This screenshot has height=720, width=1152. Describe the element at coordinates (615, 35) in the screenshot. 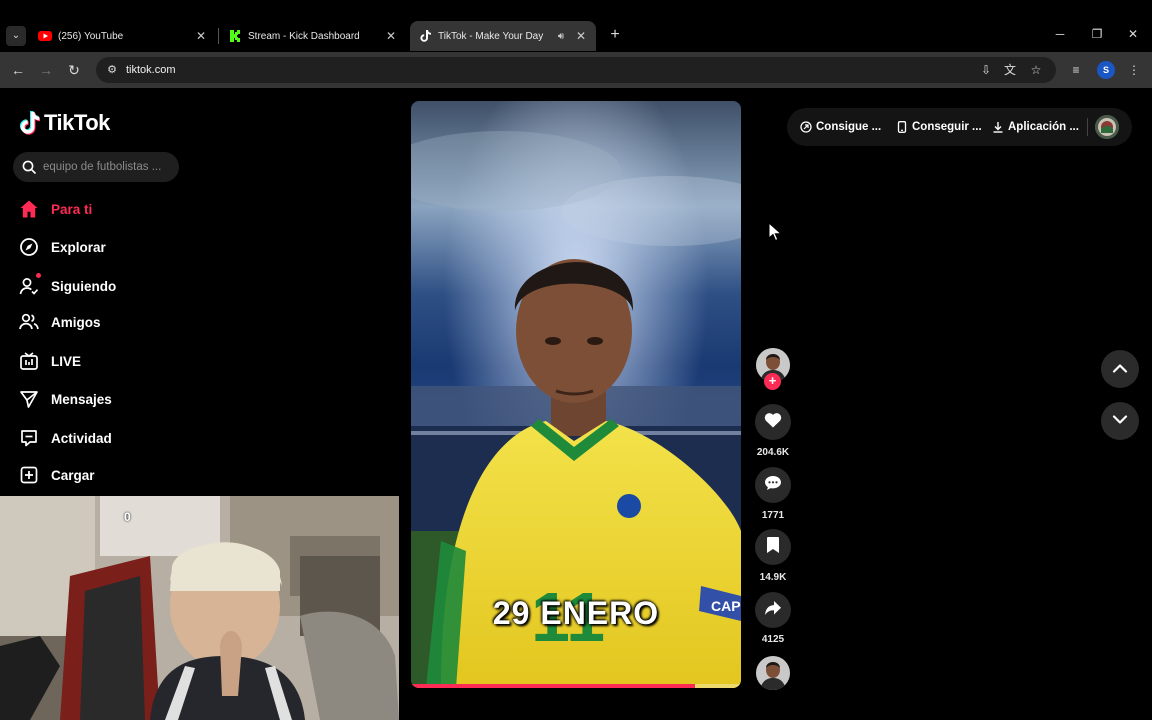

I see `new-tab-button: +` at that location.